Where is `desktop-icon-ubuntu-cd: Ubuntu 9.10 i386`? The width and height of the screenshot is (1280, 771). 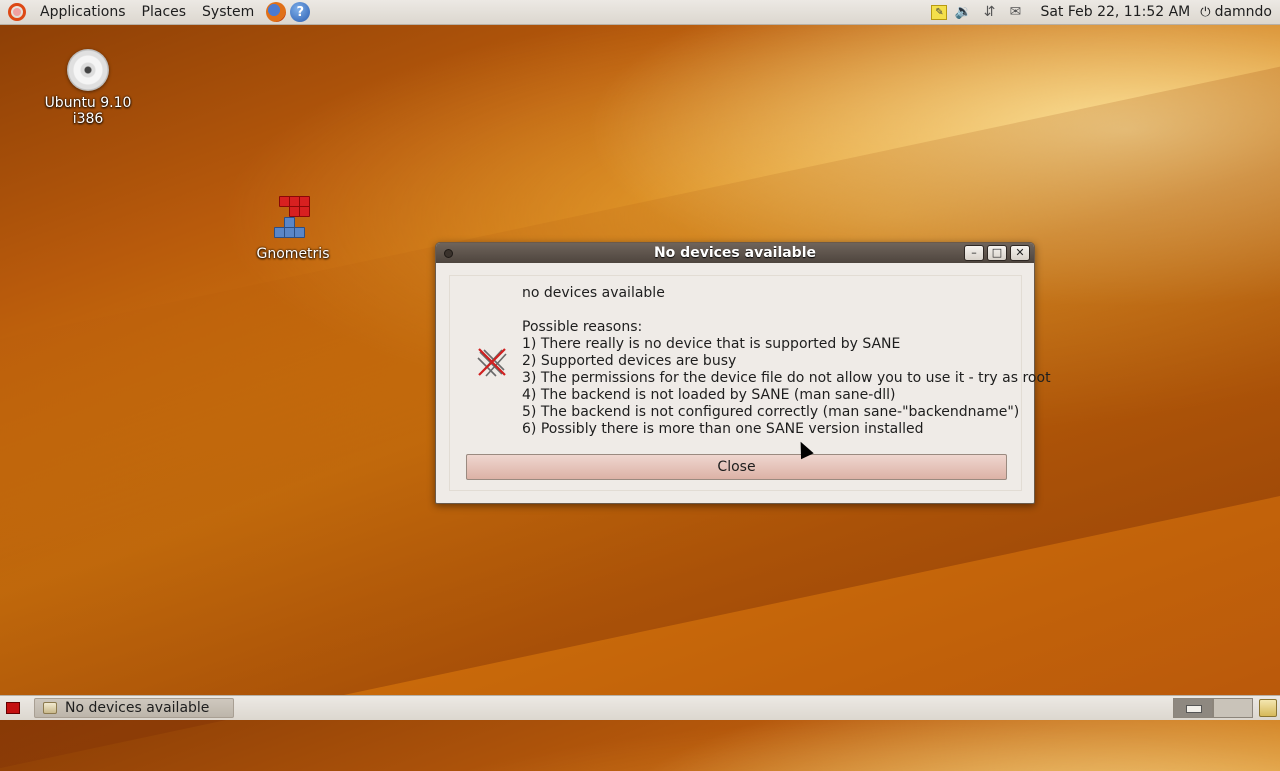 desktop-icon-ubuntu-cd: Ubuntu 9.10 i386 is located at coordinates (88, 88).